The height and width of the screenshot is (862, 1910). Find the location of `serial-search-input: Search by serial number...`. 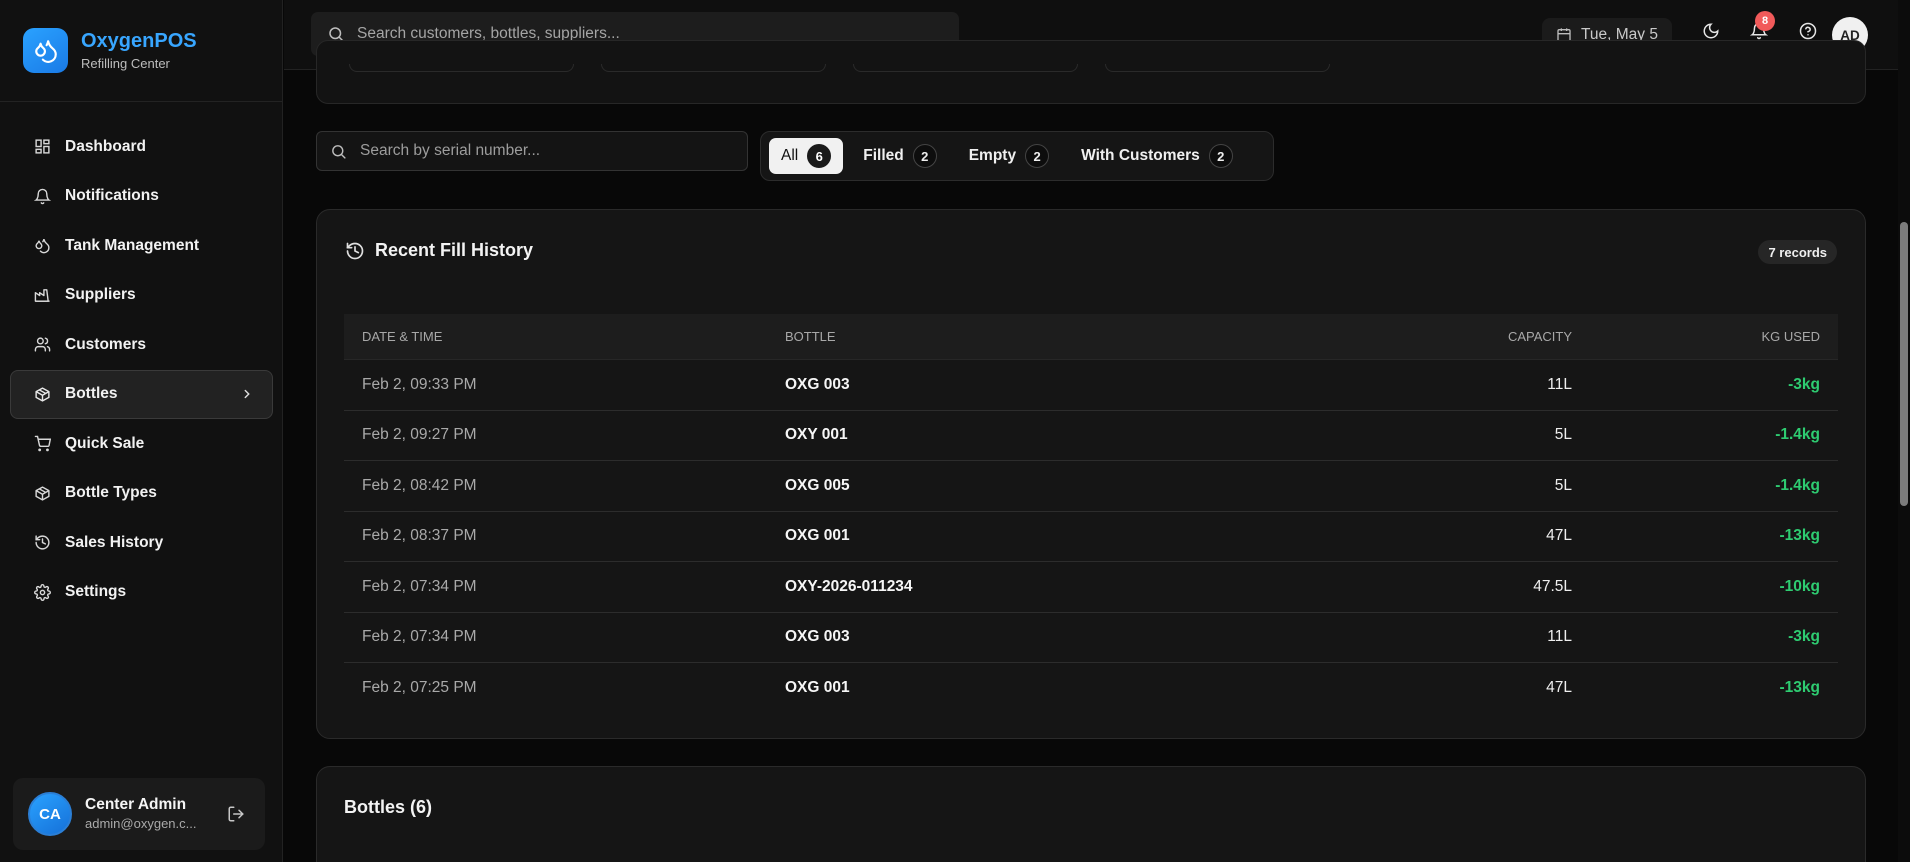

serial-search-input: Search by serial number... is located at coordinates (532, 151).